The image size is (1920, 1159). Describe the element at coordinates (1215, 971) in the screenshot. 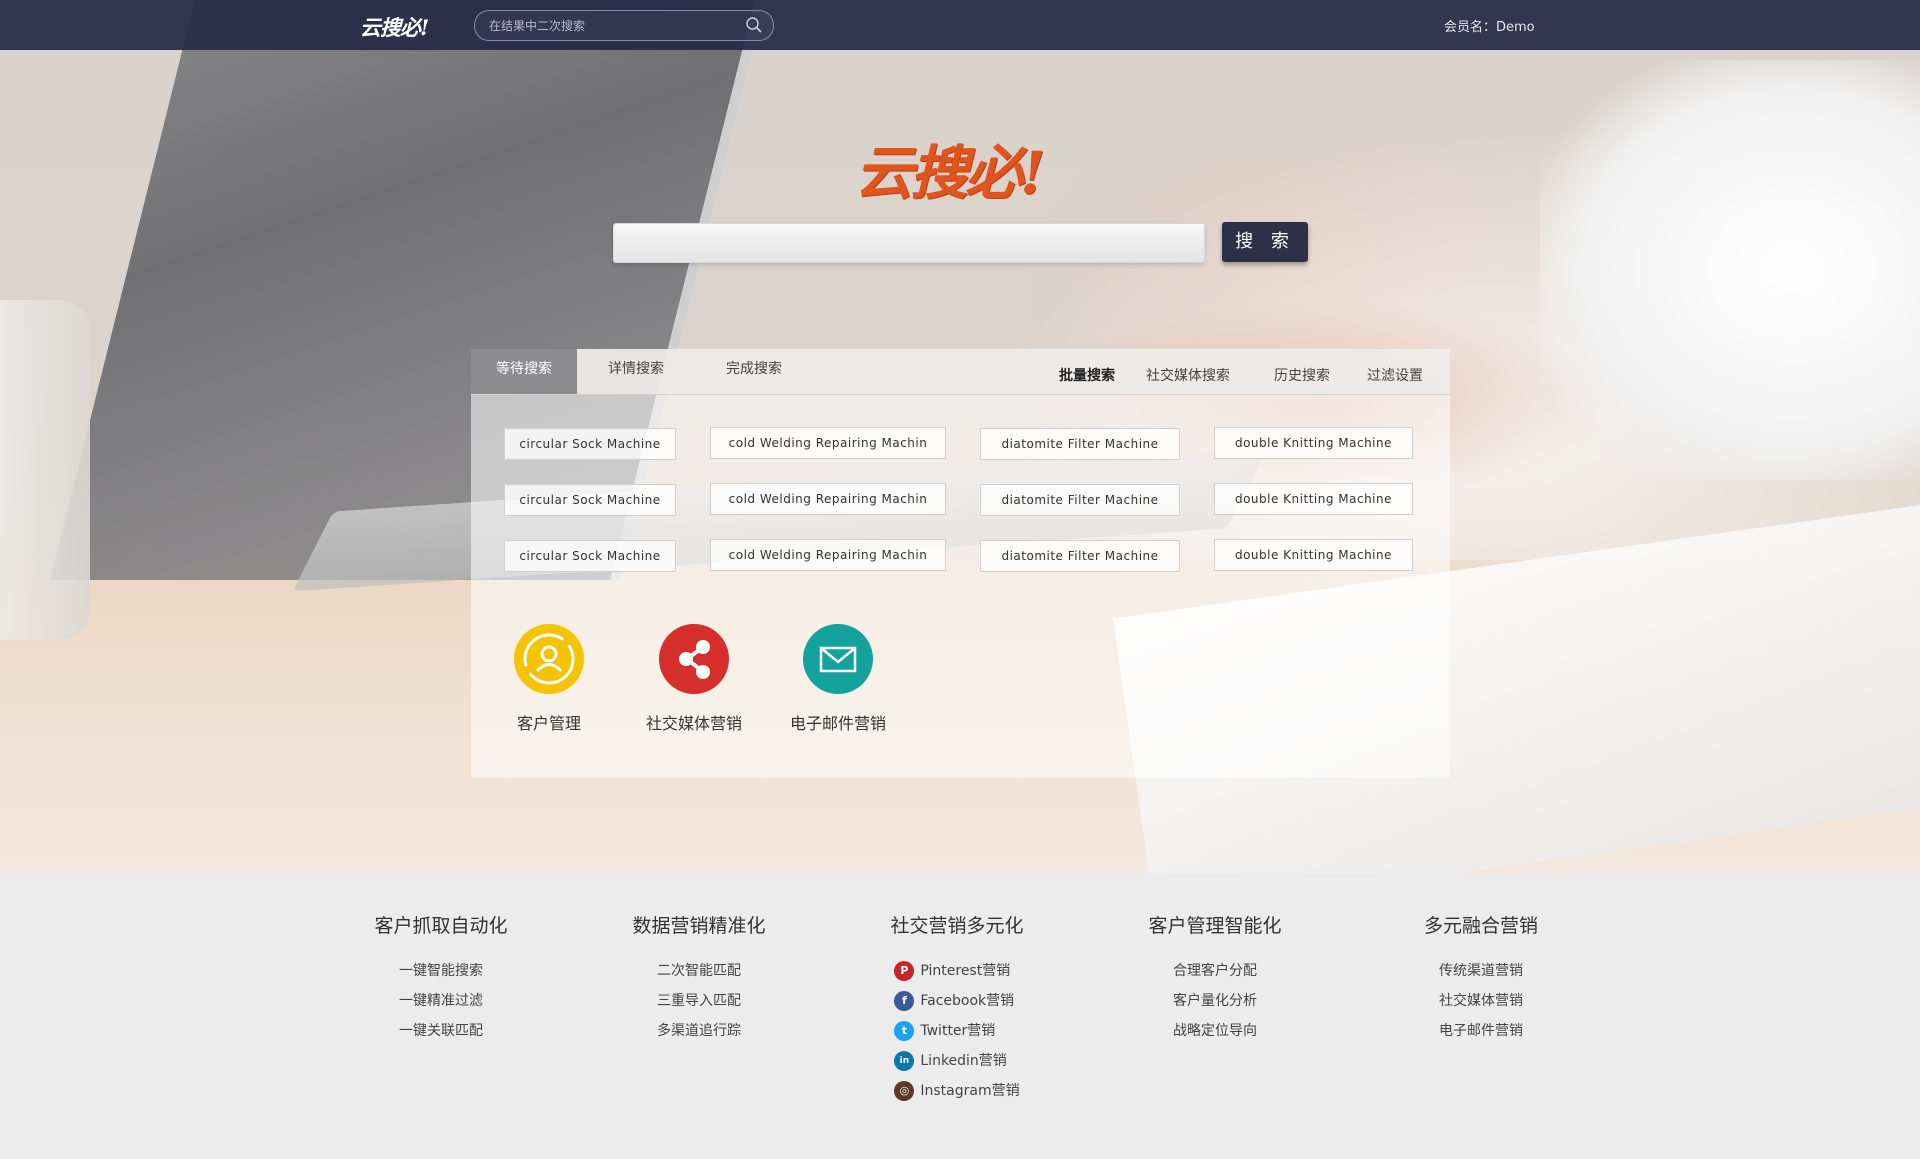

I see `footer-link: 合理客户分配` at that location.